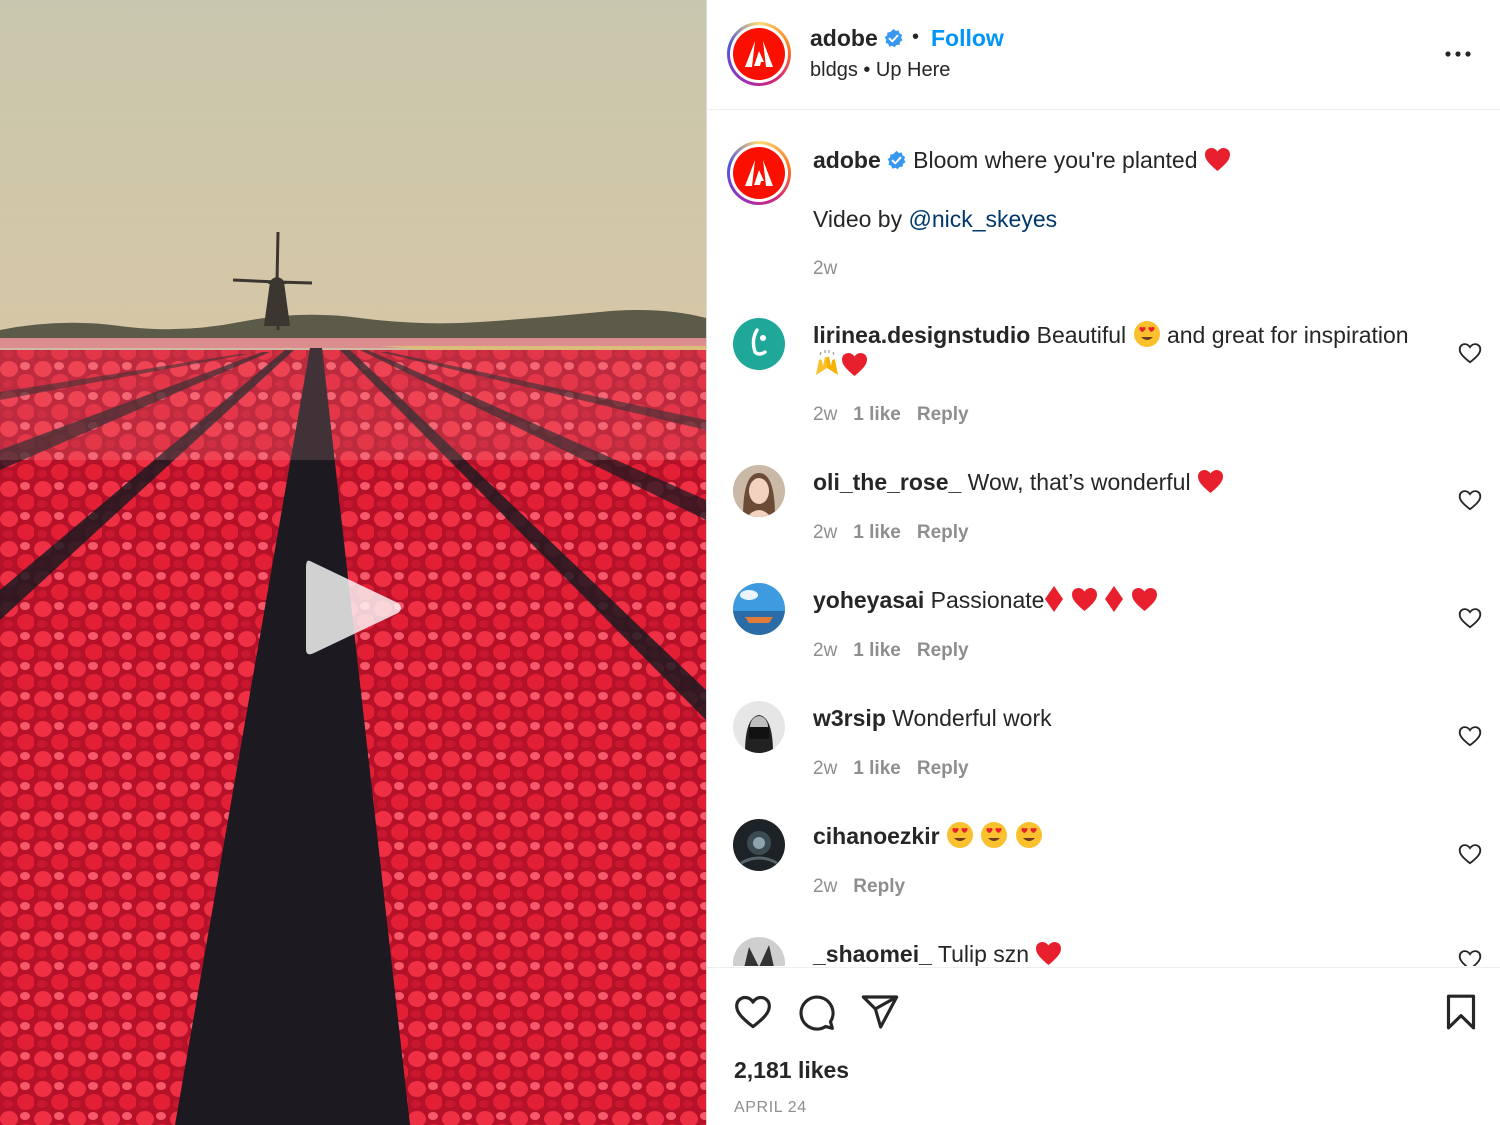 Image resolution: width=1500 pixels, height=1125 pixels. Describe the element at coordinates (753, 1012) in the screenshot. I see `heart-icon` at that location.